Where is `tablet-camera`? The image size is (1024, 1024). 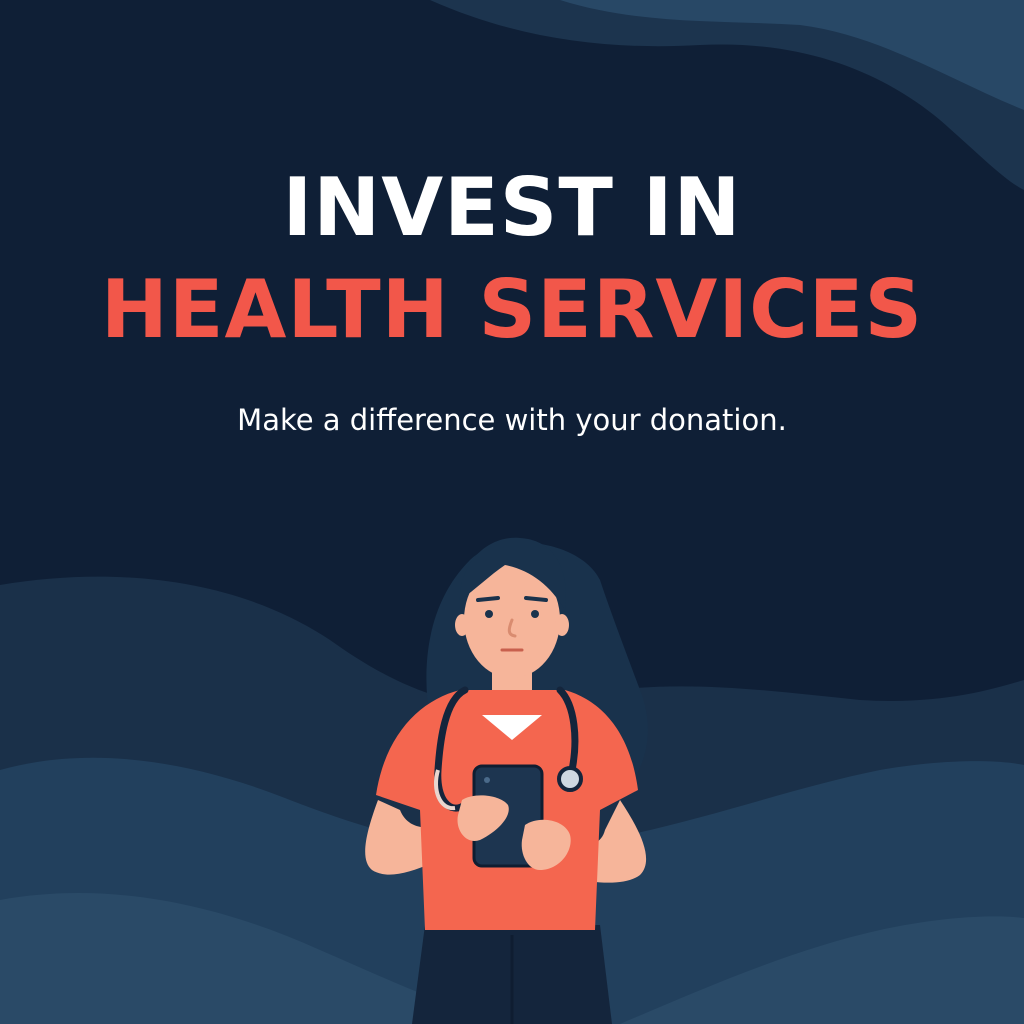 tablet-camera is located at coordinates (487, 780).